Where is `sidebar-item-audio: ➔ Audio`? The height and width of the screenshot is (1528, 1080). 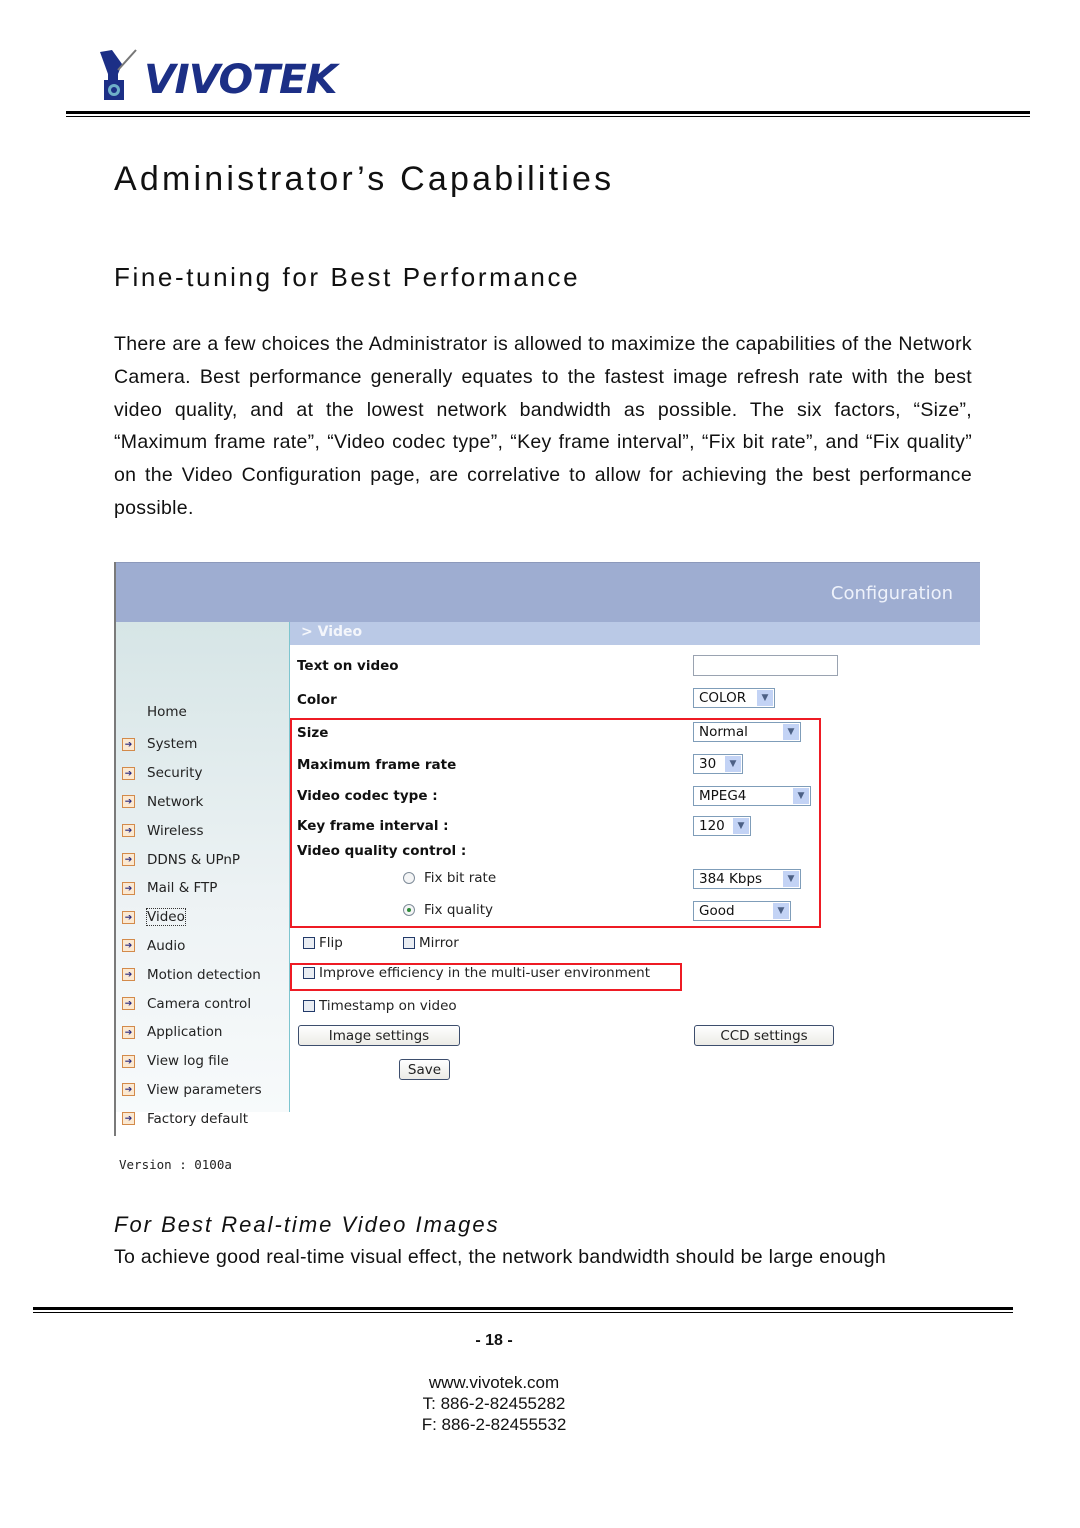
sidebar-item-audio: ➔ Audio is located at coordinates (192, 946).